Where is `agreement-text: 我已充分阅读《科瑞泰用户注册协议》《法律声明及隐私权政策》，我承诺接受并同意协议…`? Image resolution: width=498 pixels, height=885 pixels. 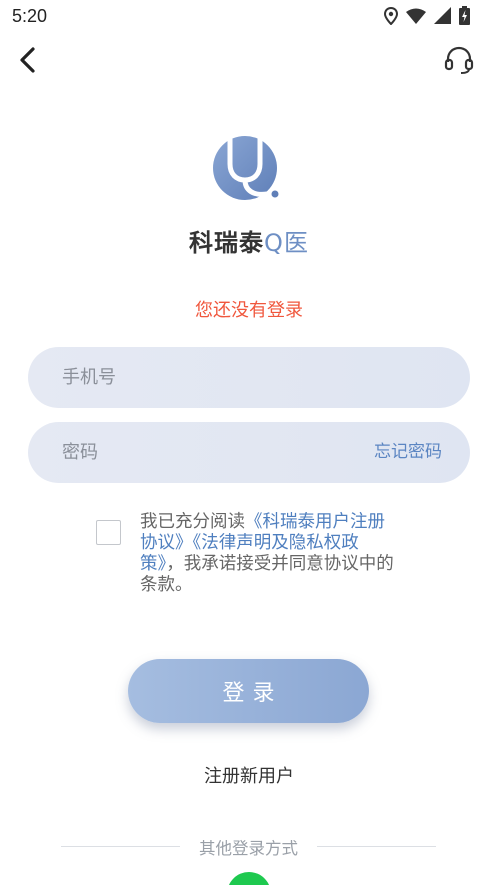 agreement-text: 我已充分阅读《科瑞泰用户注册协议》《法律声明及隐私权政策》，我承诺接受并同意协议… is located at coordinates (271, 554).